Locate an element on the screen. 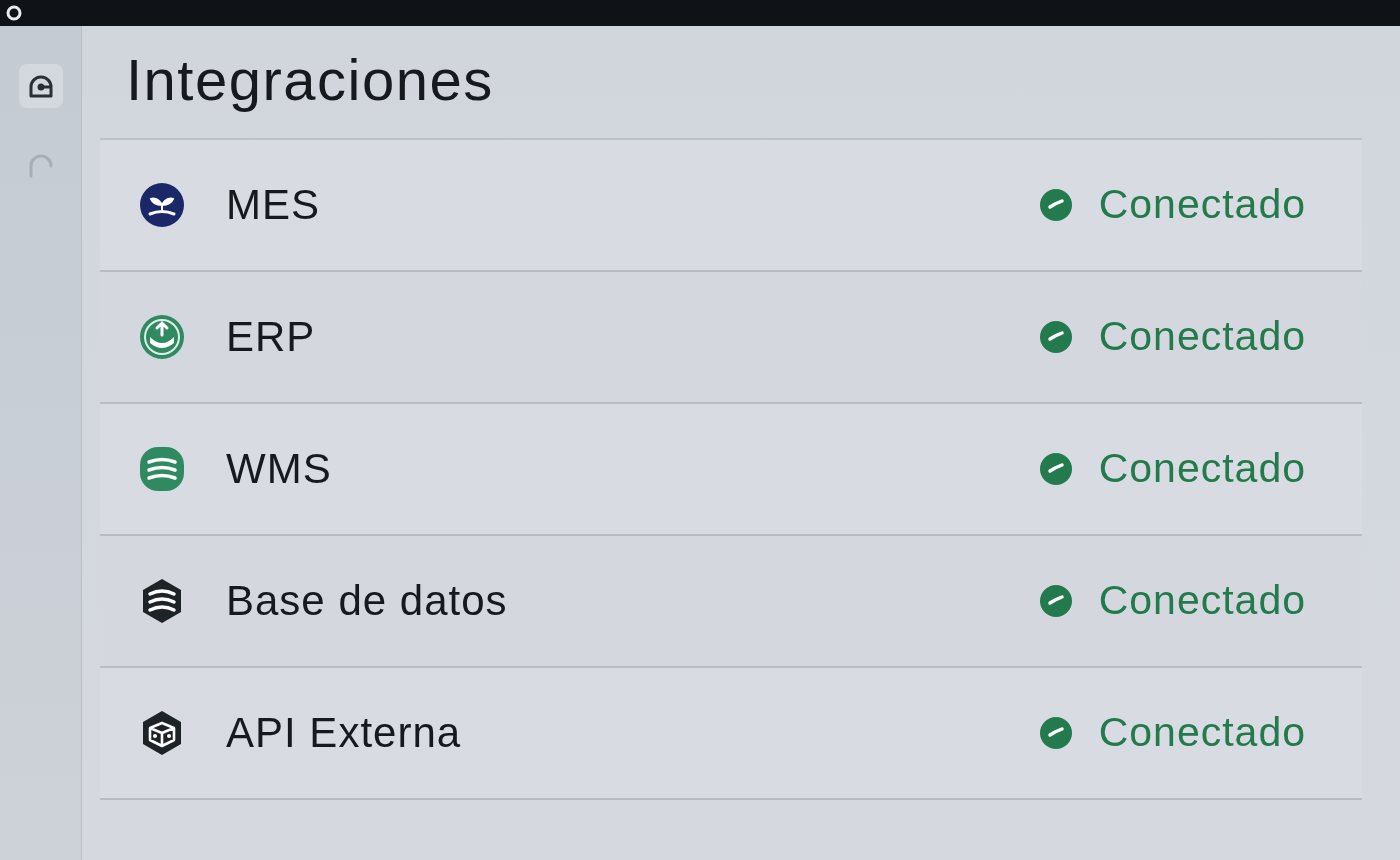  page-title: Integraciones is located at coordinates (310, 80).